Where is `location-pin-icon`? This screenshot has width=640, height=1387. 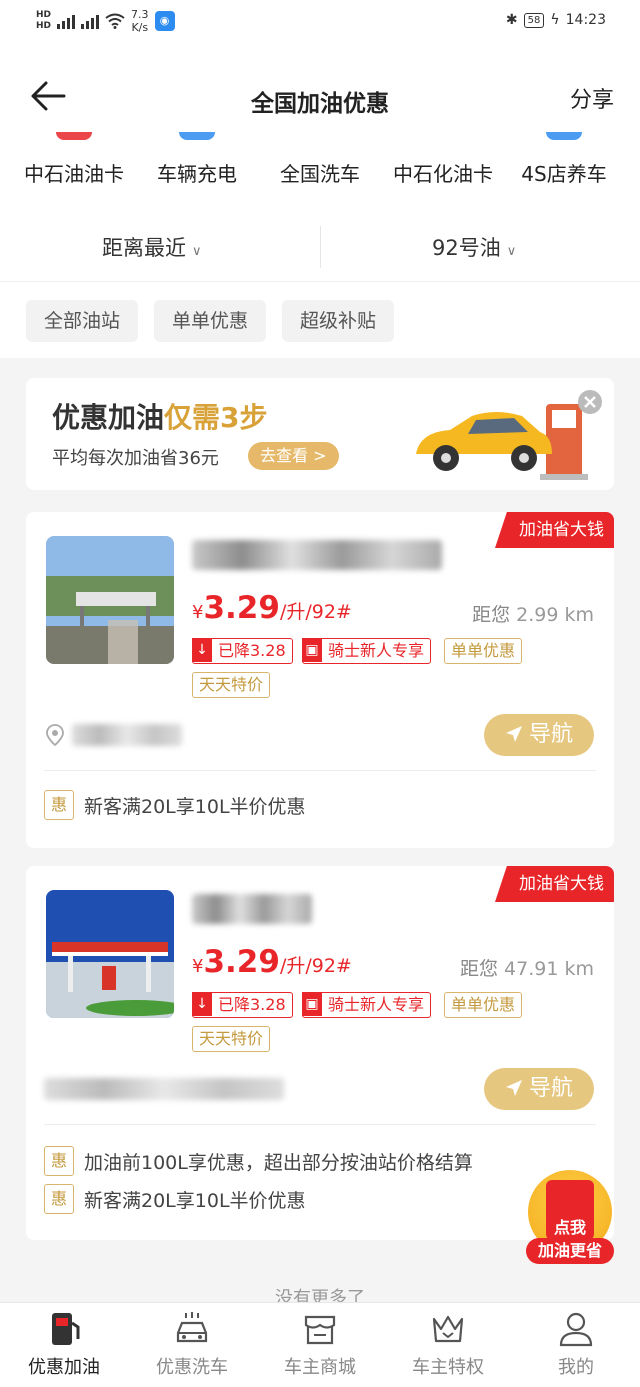
location-pin-icon is located at coordinates (55, 735).